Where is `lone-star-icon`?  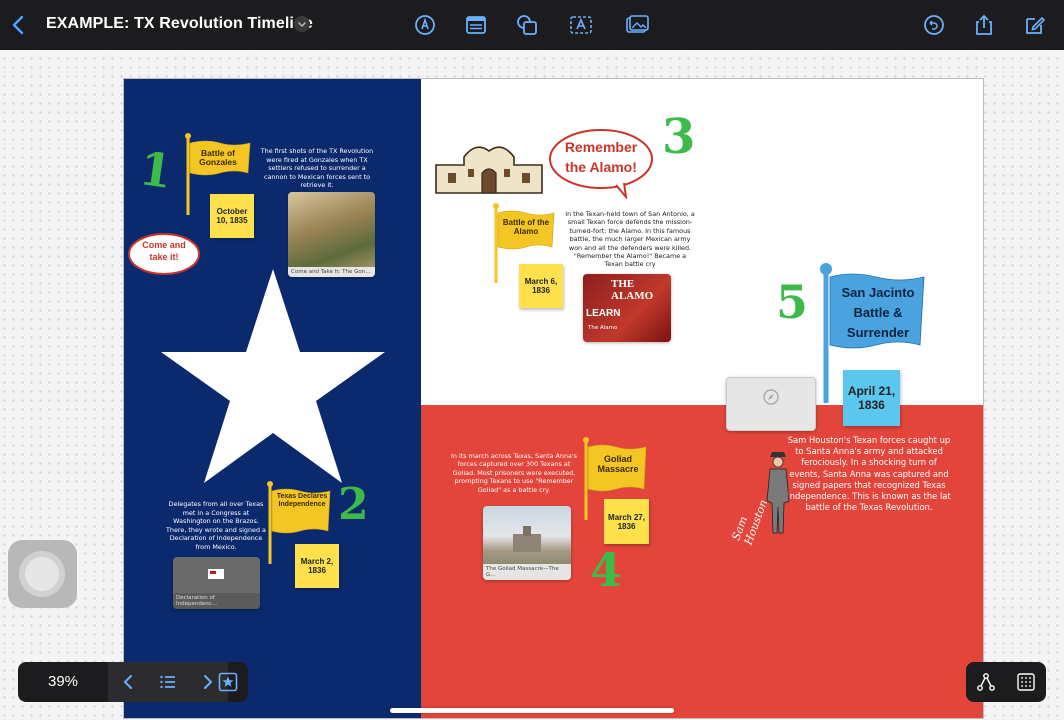
lone-star-icon is located at coordinates (273, 376).